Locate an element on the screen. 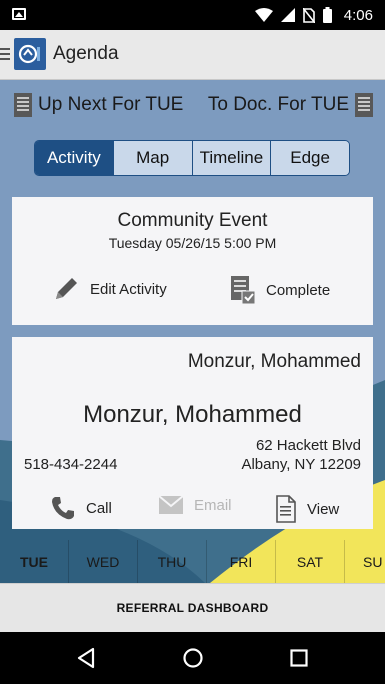  address-line-2: Albany, NY 12209 is located at coordinates (301, 464).